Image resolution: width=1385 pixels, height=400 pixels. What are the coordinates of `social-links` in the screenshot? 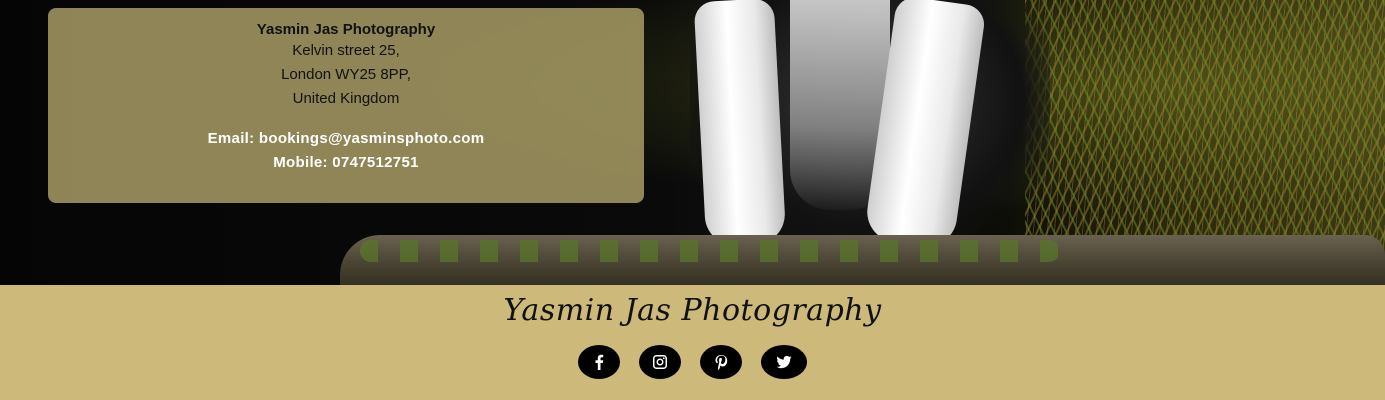 It's located at (692, 362).